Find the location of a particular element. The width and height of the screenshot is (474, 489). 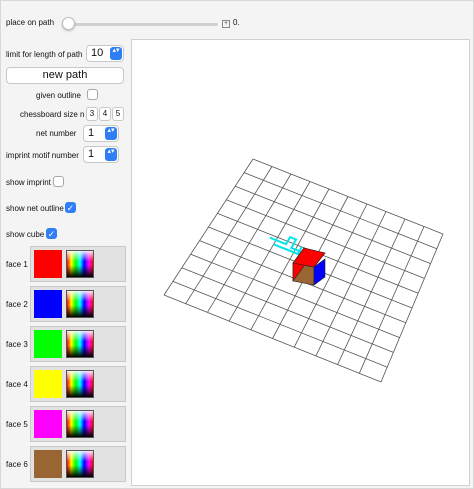

given-outline-label: given outline is located at coordinates (58, 95).